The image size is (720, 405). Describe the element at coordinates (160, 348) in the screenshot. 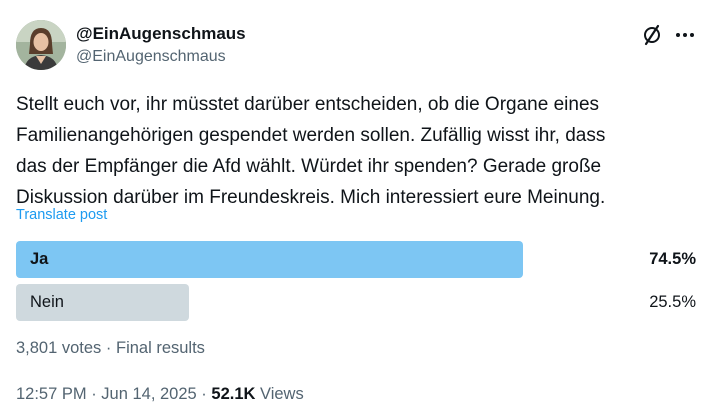

I see `poll-status: Final results` at that location.